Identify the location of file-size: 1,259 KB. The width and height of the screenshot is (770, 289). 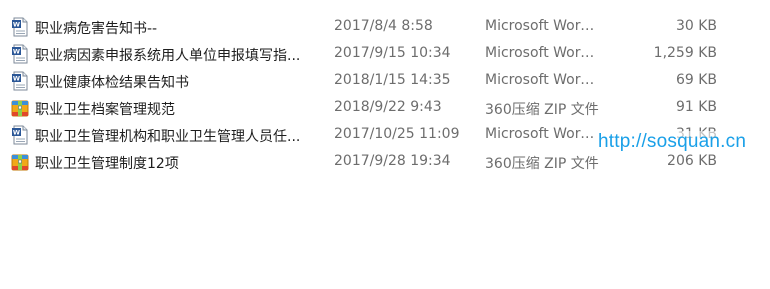
(685, 53).